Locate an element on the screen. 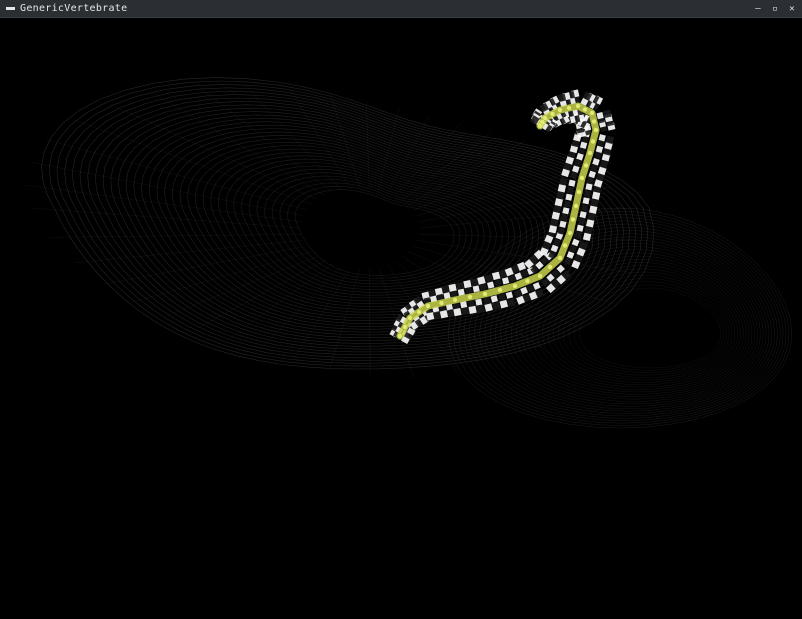 The height and width of the screenshot is (619, 802). window-titlebar: GenericVertebrate ‒ ▫ ✕ is located at coordinates (401, 9).